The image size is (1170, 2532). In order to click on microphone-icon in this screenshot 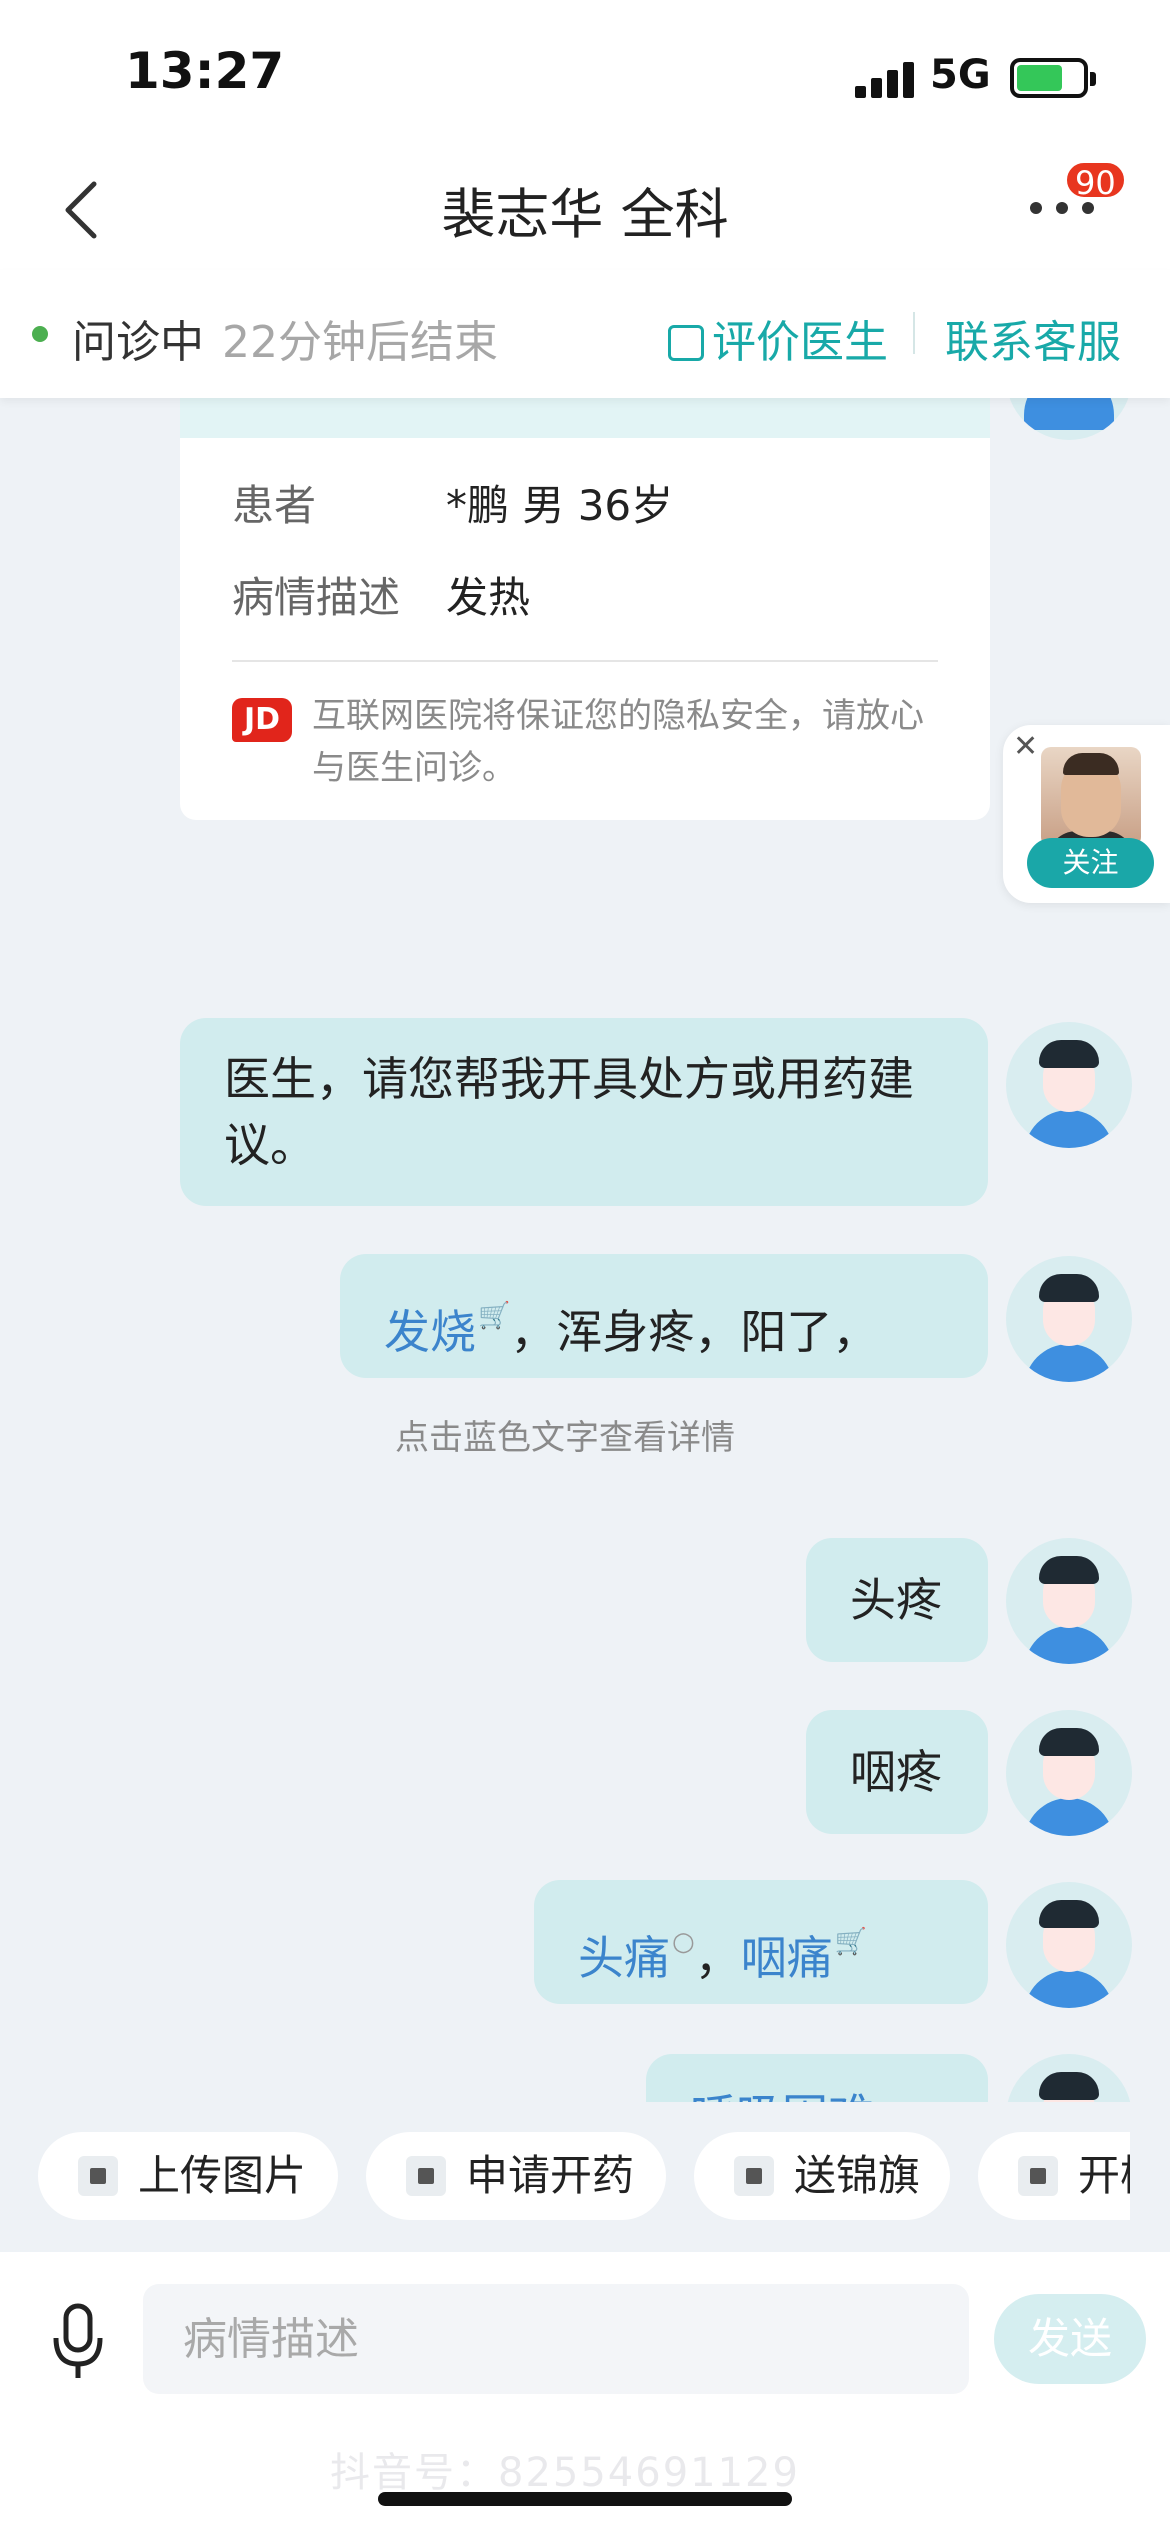, I will do `click(78, 2342)`.